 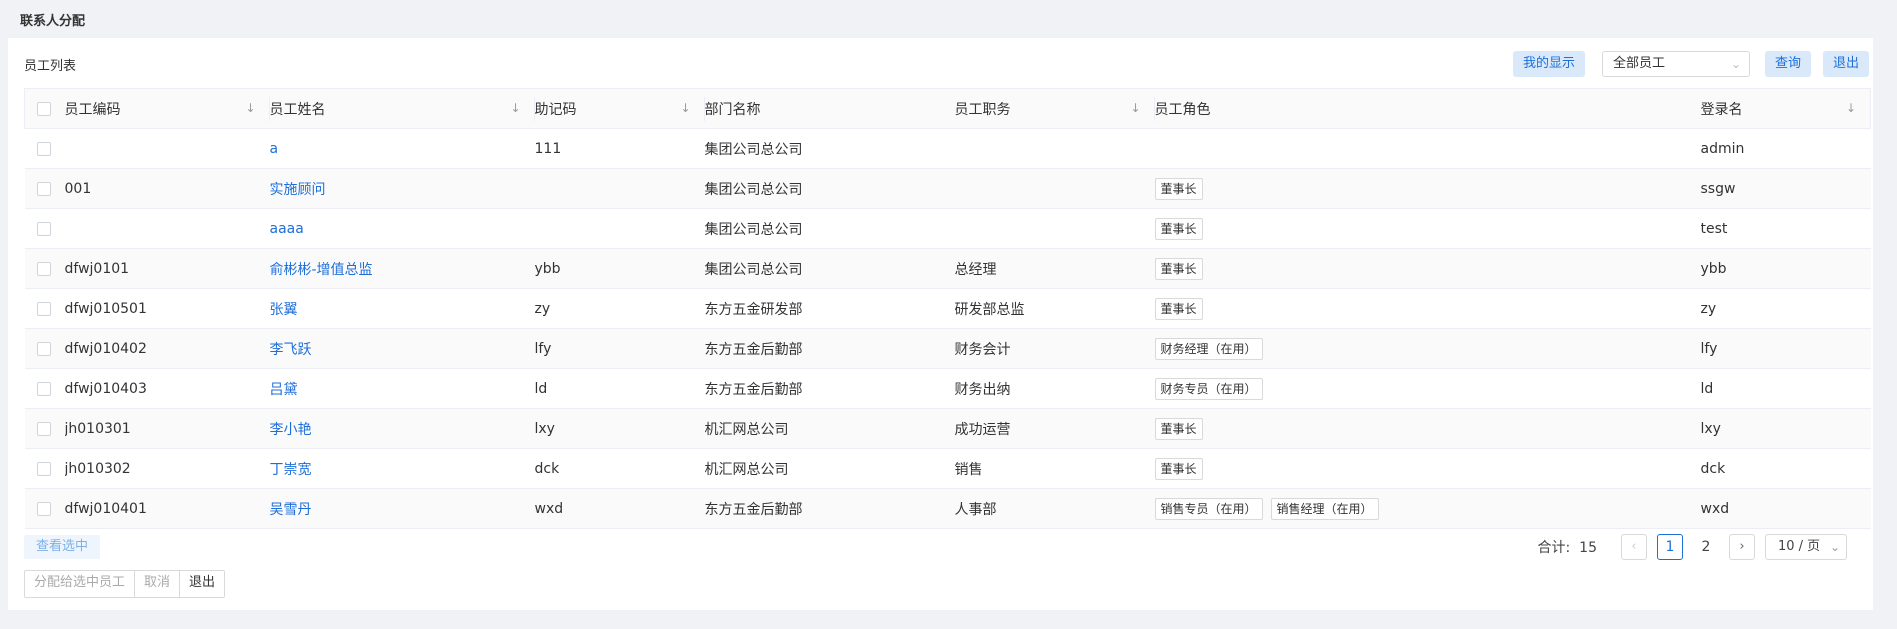 I want to click on cell-code: 001, so click(x=78, y=188).